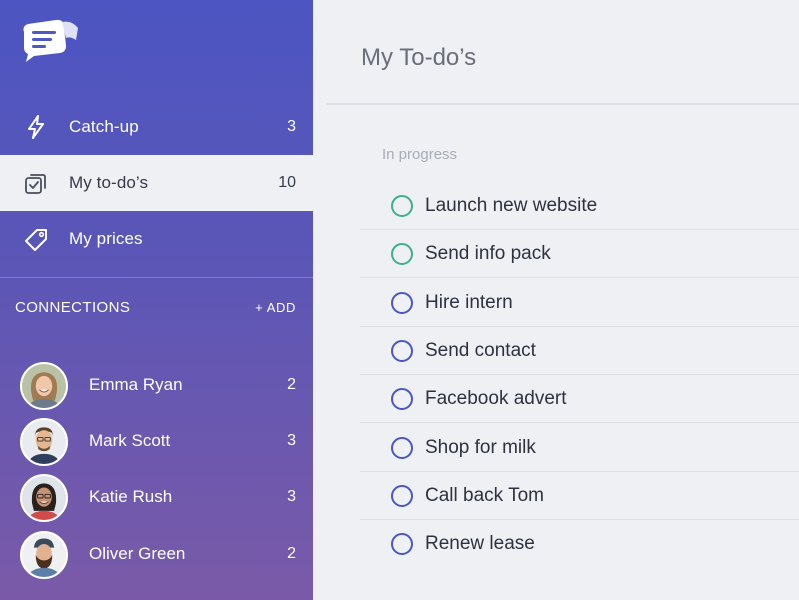 This screenshot has height=600, width=799. Describe the element at coordinates (480, 447) in the screenshot. I see `todo-label: Shop for milk` at that location.